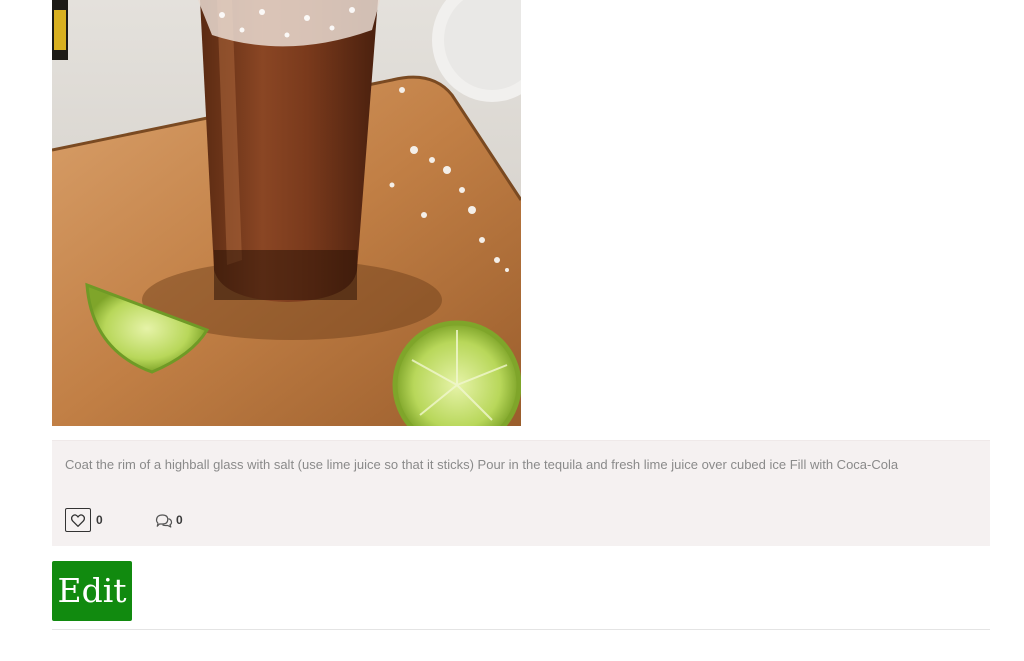 The width and height of the screenshot is (1024, 661). I want to click on like-count: 0, so click(99, 520).